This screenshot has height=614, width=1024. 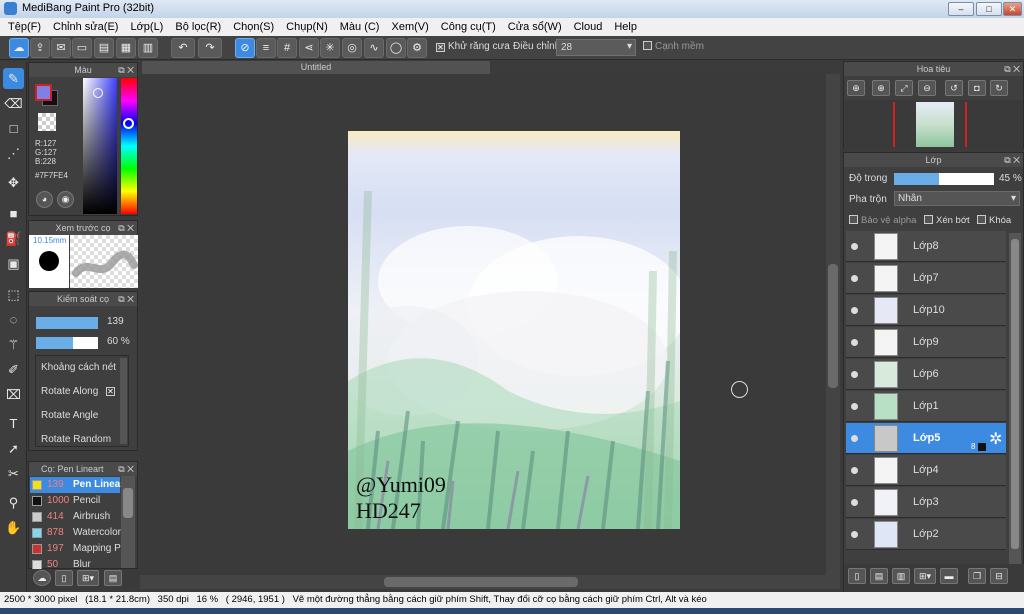 What do you see at coordinates (13, 423) in the screenshot?
I see `text-tool-icon: T` at bounding box center [13, 423].